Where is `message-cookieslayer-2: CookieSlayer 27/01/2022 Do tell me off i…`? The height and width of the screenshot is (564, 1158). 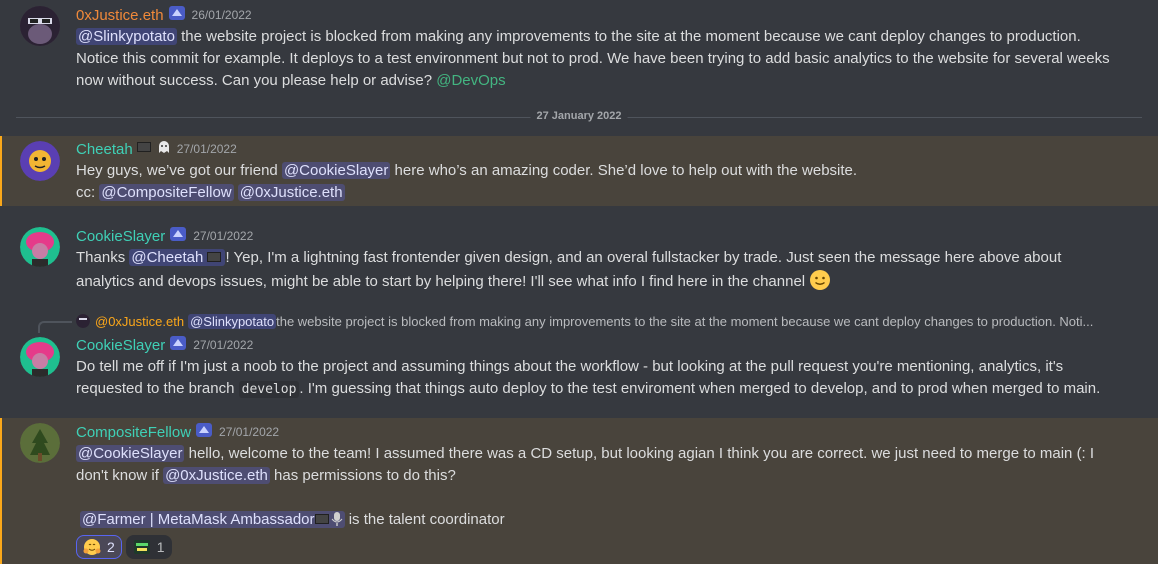 message-cookieslayer-2: CookieSlayer 27/01/2022 Do tell me off i… is located at coordinates (579, 372).